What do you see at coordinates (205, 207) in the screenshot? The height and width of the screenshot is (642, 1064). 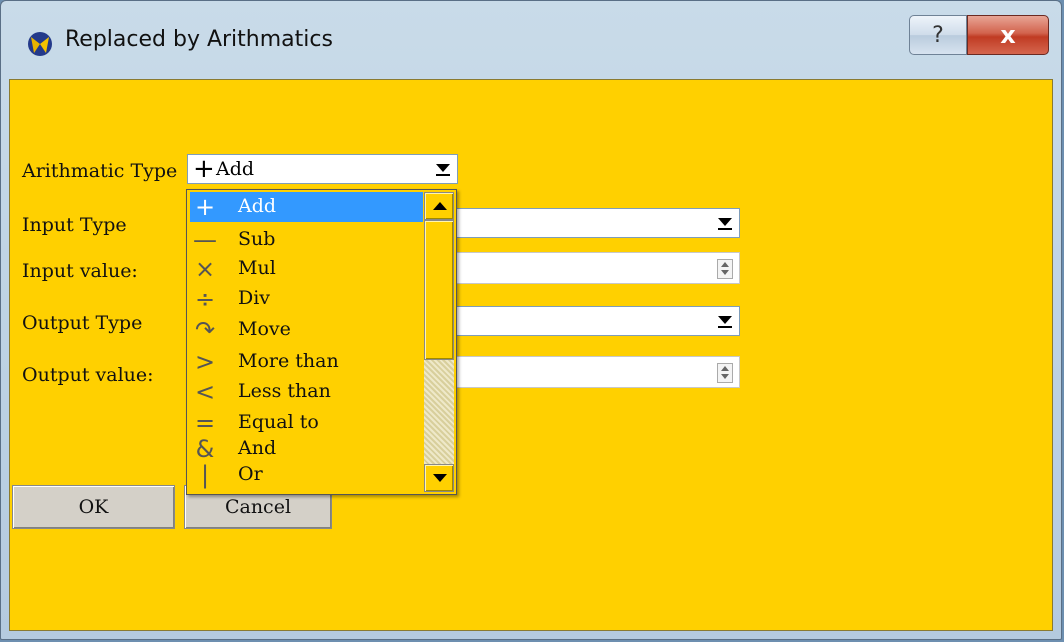 I see `plus-icon: +` at bounding box center [205, 207].